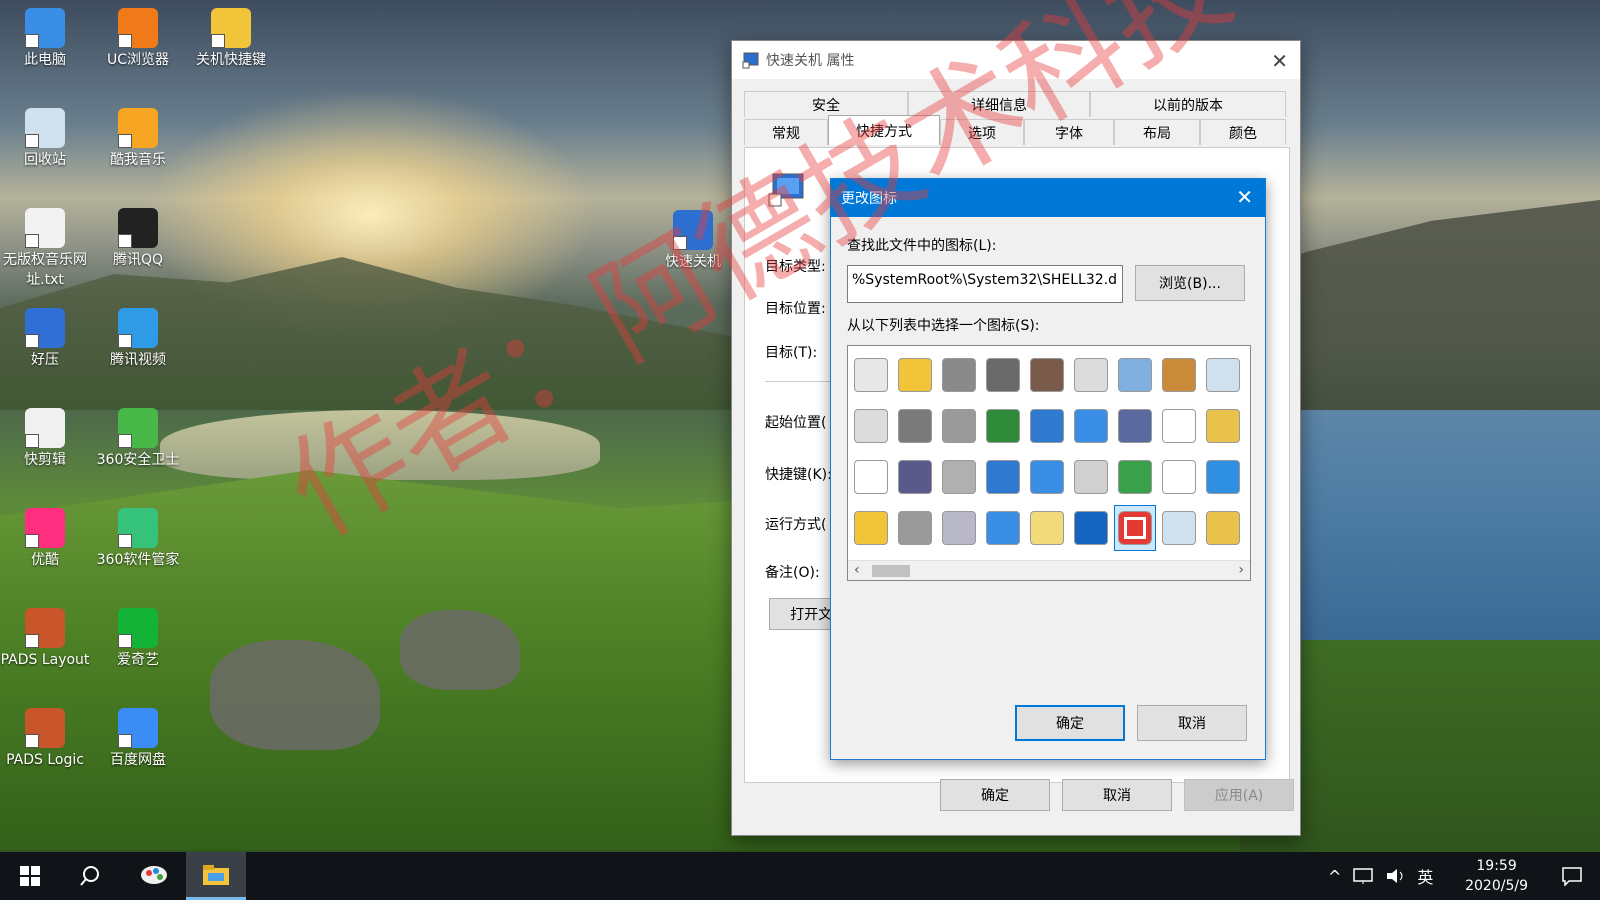 Image resolution: width=1600 pixels, height=900 pixels. I want to click on desktop-icon: UC浏览器, so click(138, 39).